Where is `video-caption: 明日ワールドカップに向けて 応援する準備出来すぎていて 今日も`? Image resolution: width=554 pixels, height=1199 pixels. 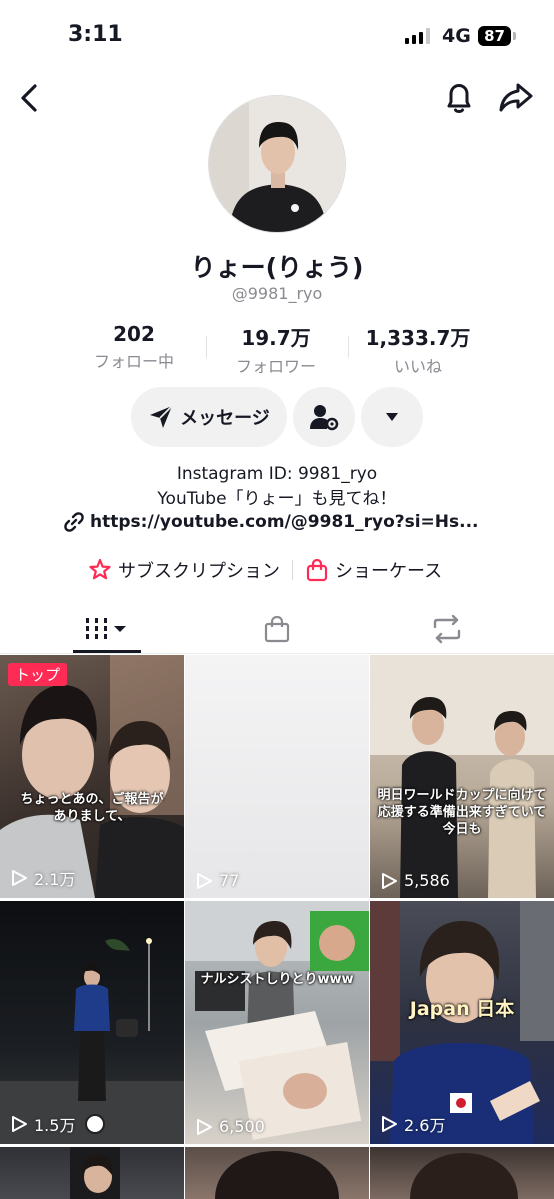
video-caption: 明日ワールドカップに向けて 応援する準備出来すぎていて 今日も is located at coordinates (462, 812).